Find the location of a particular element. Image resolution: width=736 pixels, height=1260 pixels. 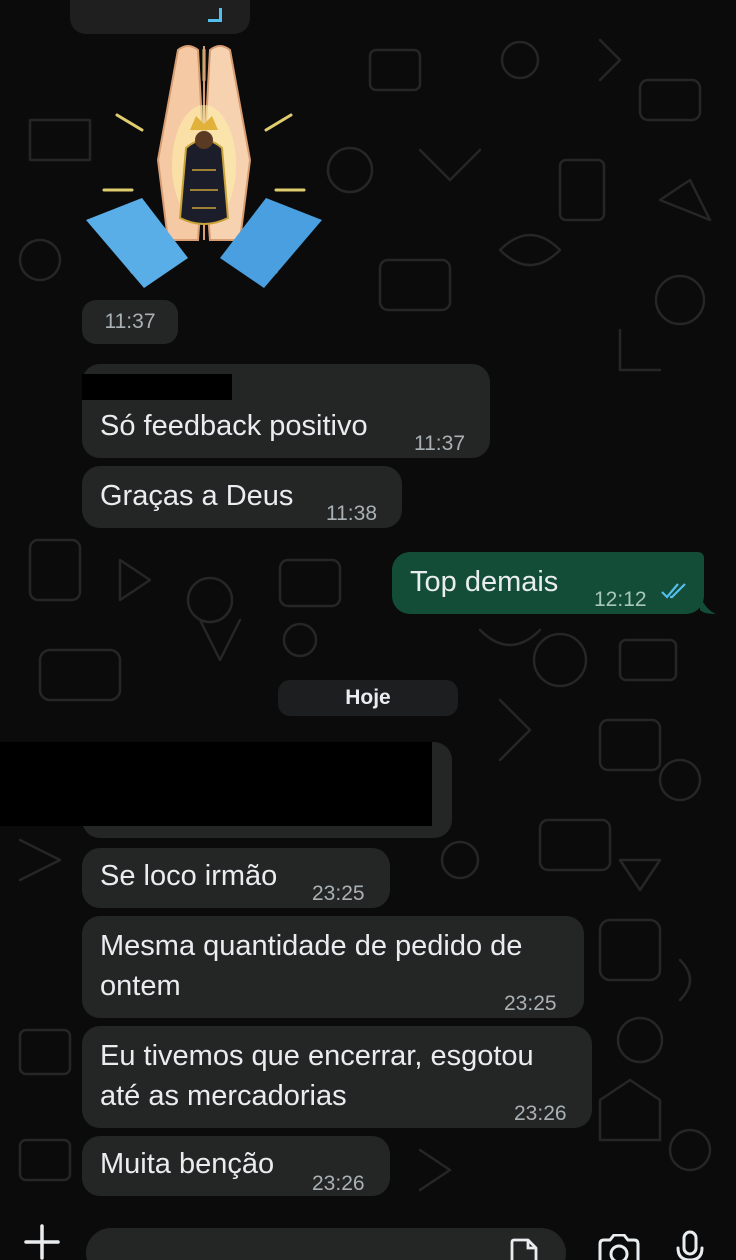

previous-message-edge is located at coordinates (160, 17).